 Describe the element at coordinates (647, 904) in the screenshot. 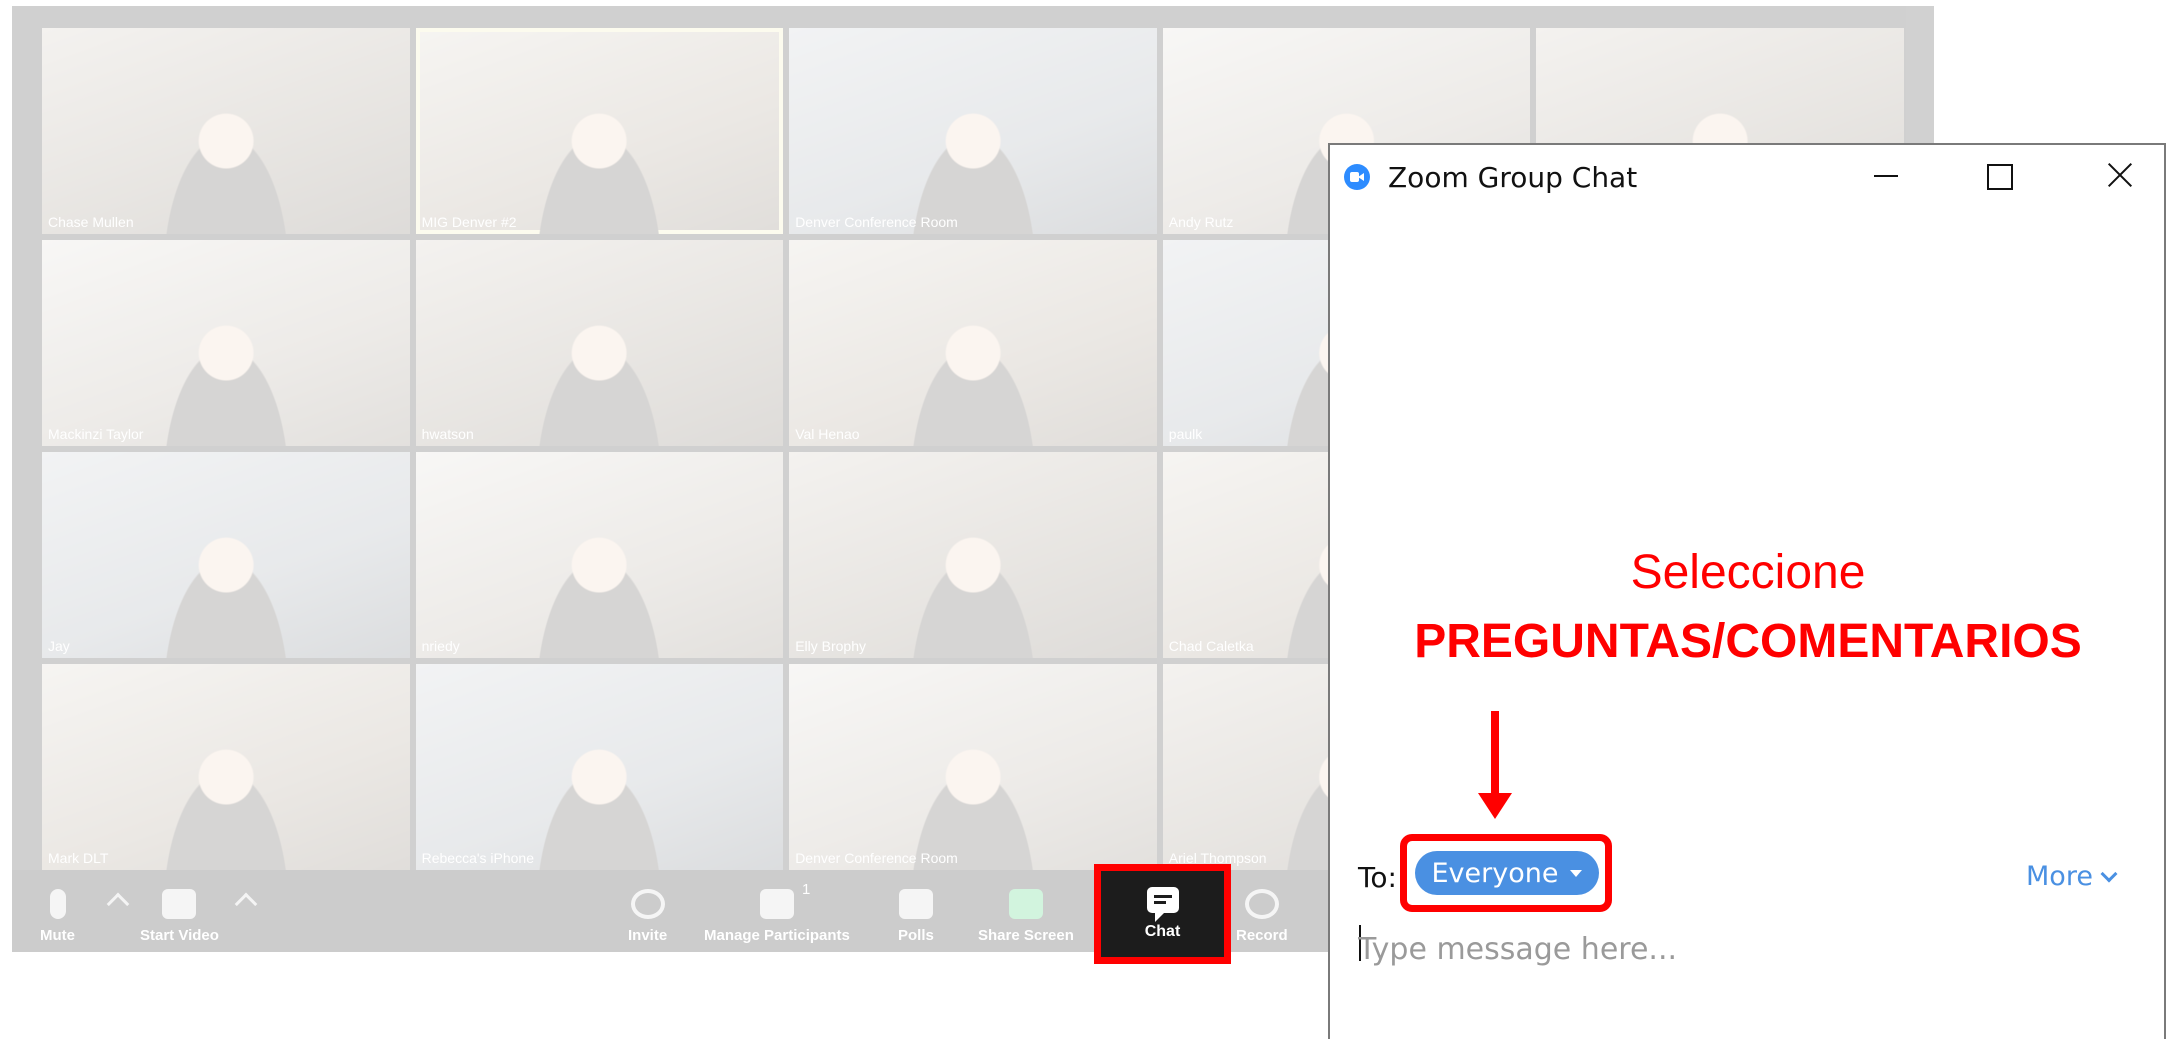

I see `add-person-icon` at that location.